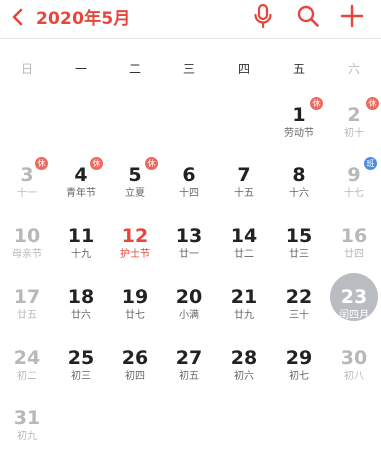  I want to click on calendar-header: 2020年5月, so click(190, 18).